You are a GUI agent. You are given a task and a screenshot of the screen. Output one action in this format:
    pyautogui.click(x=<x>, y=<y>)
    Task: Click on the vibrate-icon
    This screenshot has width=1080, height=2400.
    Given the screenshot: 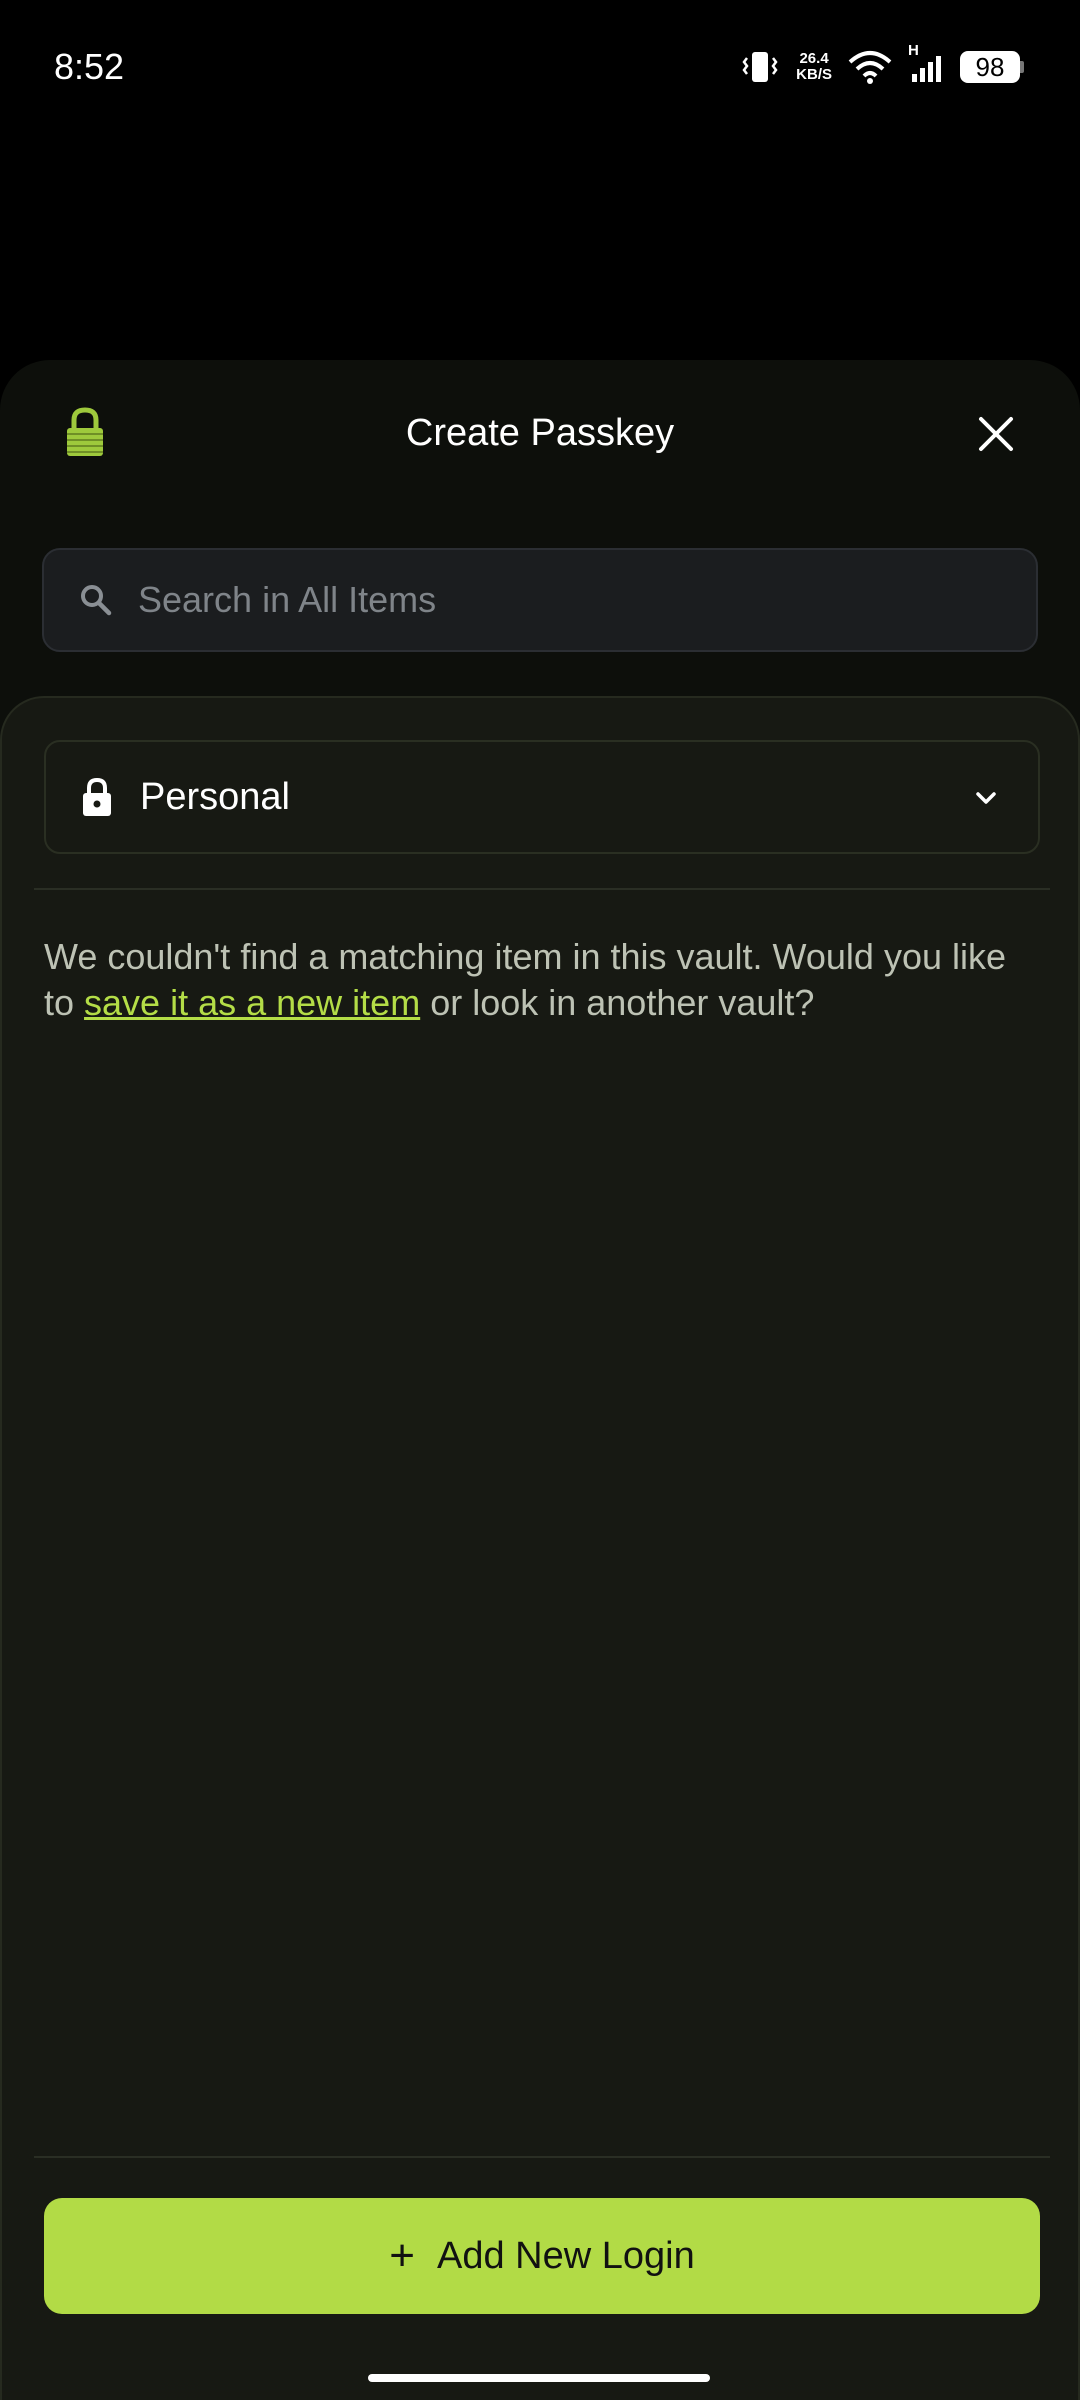 What is the action you would take?
    pyautogui.click(x=760, y=67)
    